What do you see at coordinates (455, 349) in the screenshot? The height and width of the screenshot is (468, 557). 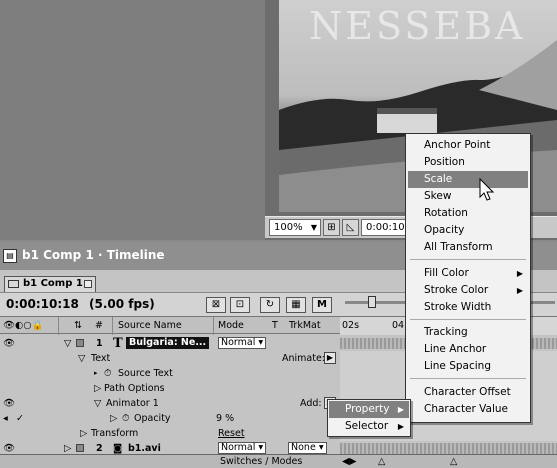 I see `menu-item-label: Line Anchor` at bounding box center [455, 349].